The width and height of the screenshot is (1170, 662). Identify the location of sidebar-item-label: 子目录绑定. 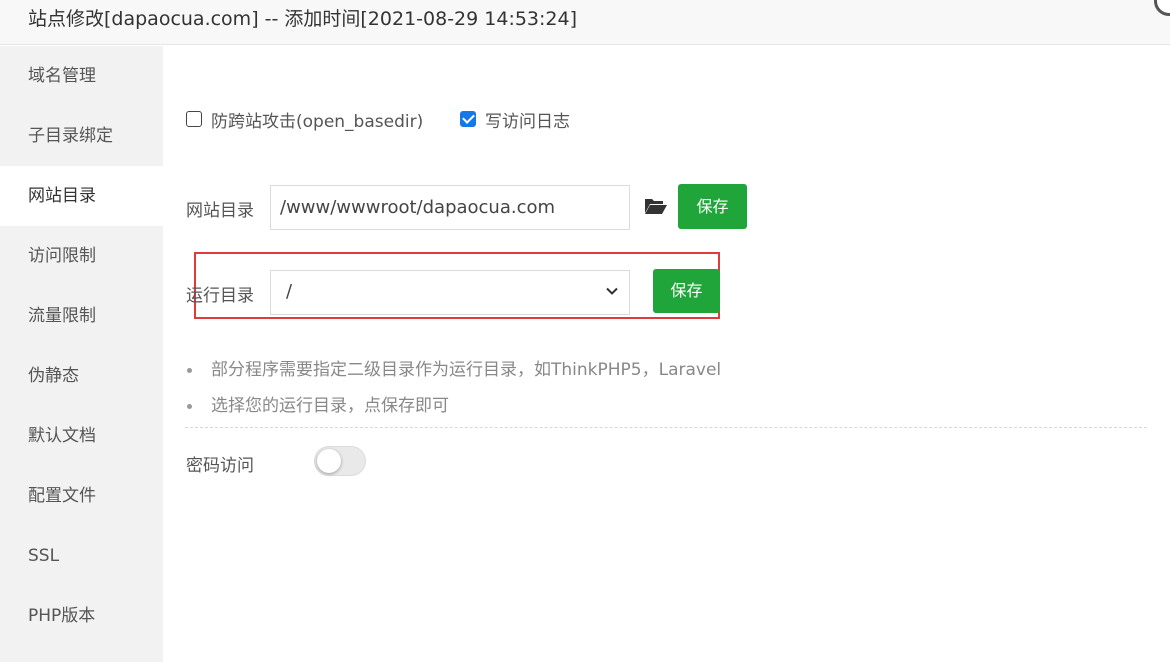
(70, 136).